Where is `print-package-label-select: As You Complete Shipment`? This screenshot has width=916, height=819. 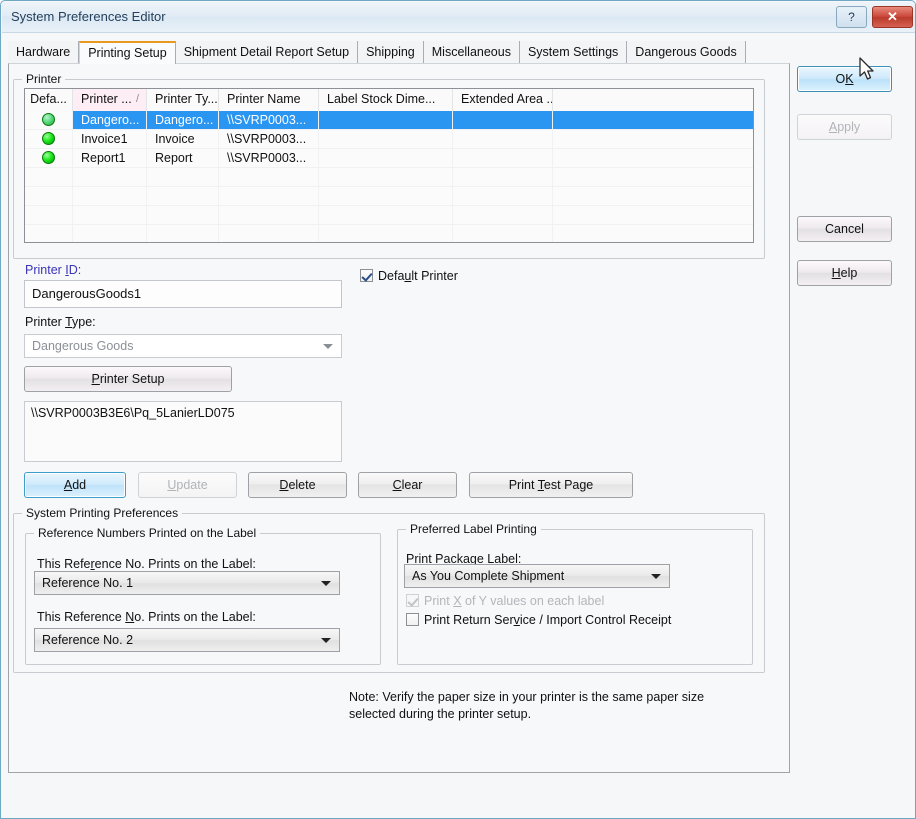
print-package-label-select: As You Complete Shipment is located at coordinates (537, 576).